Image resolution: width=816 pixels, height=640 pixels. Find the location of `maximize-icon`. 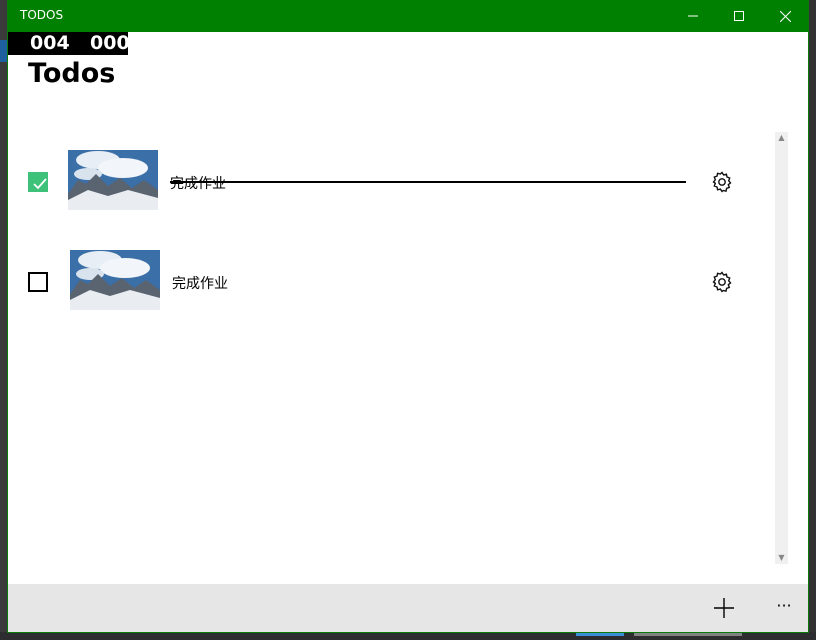

maximize-icon is located at coordinates (739, 16).